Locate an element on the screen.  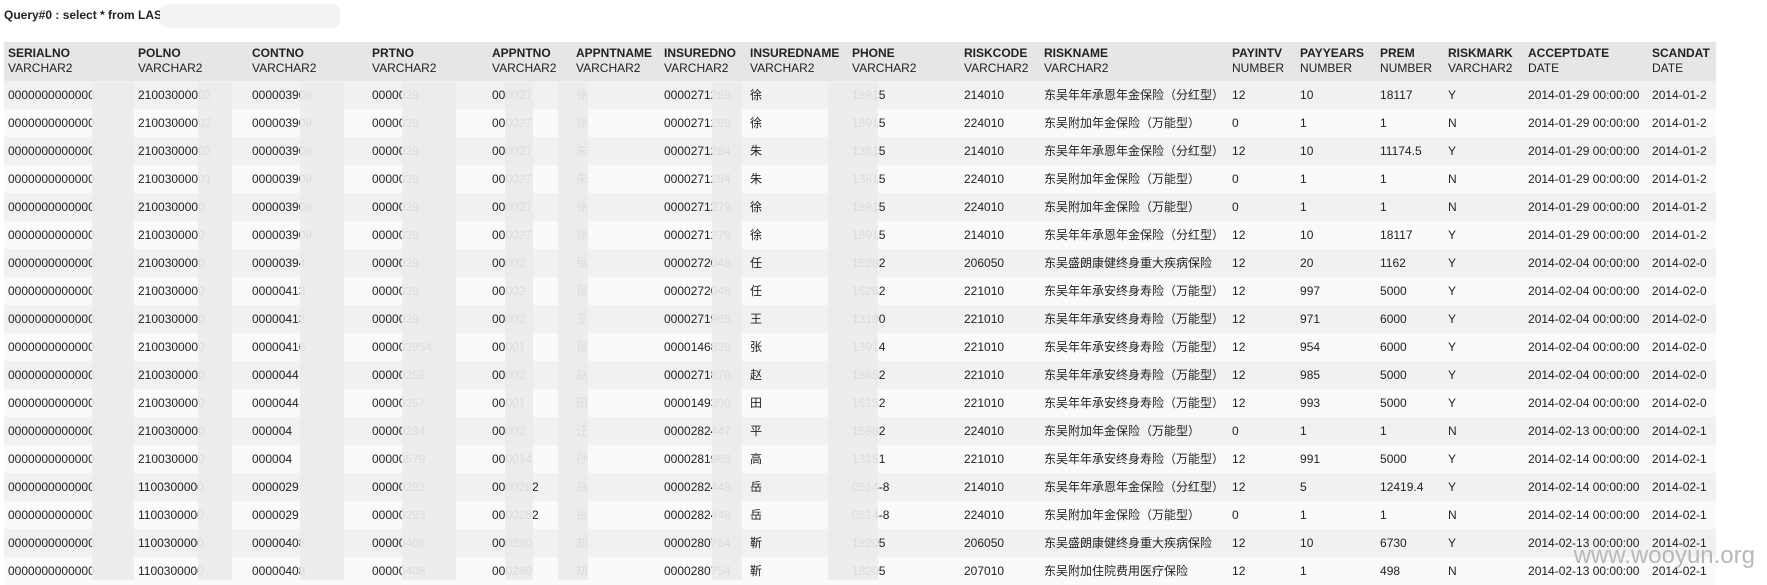
watermark: www.wooyun.org is located at coordinates (1664, 555).